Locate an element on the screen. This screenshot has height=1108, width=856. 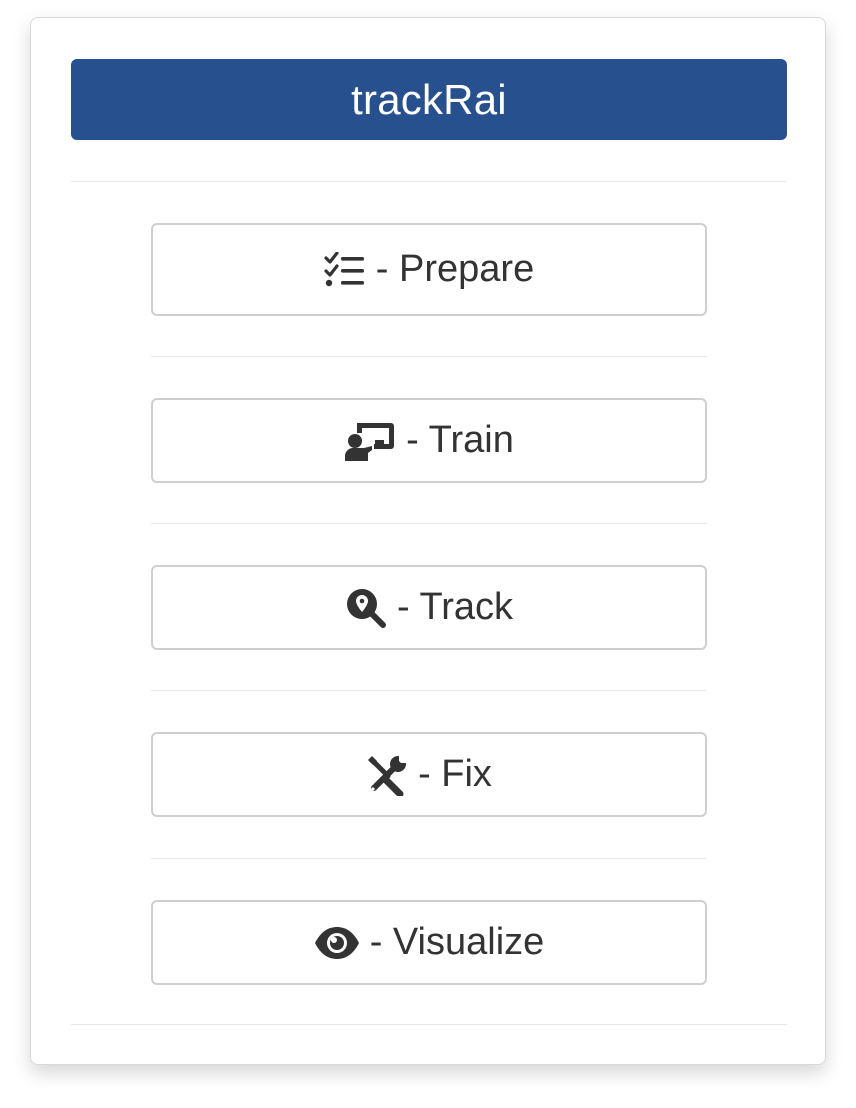
app-title-bar: trackRai is located at coordinates (429, 99).